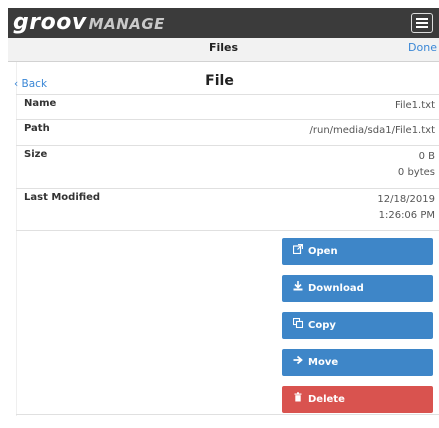 The width and height of the screenshot is (439, 428). I want to click on copy-label: Copy, so click(322, 325).